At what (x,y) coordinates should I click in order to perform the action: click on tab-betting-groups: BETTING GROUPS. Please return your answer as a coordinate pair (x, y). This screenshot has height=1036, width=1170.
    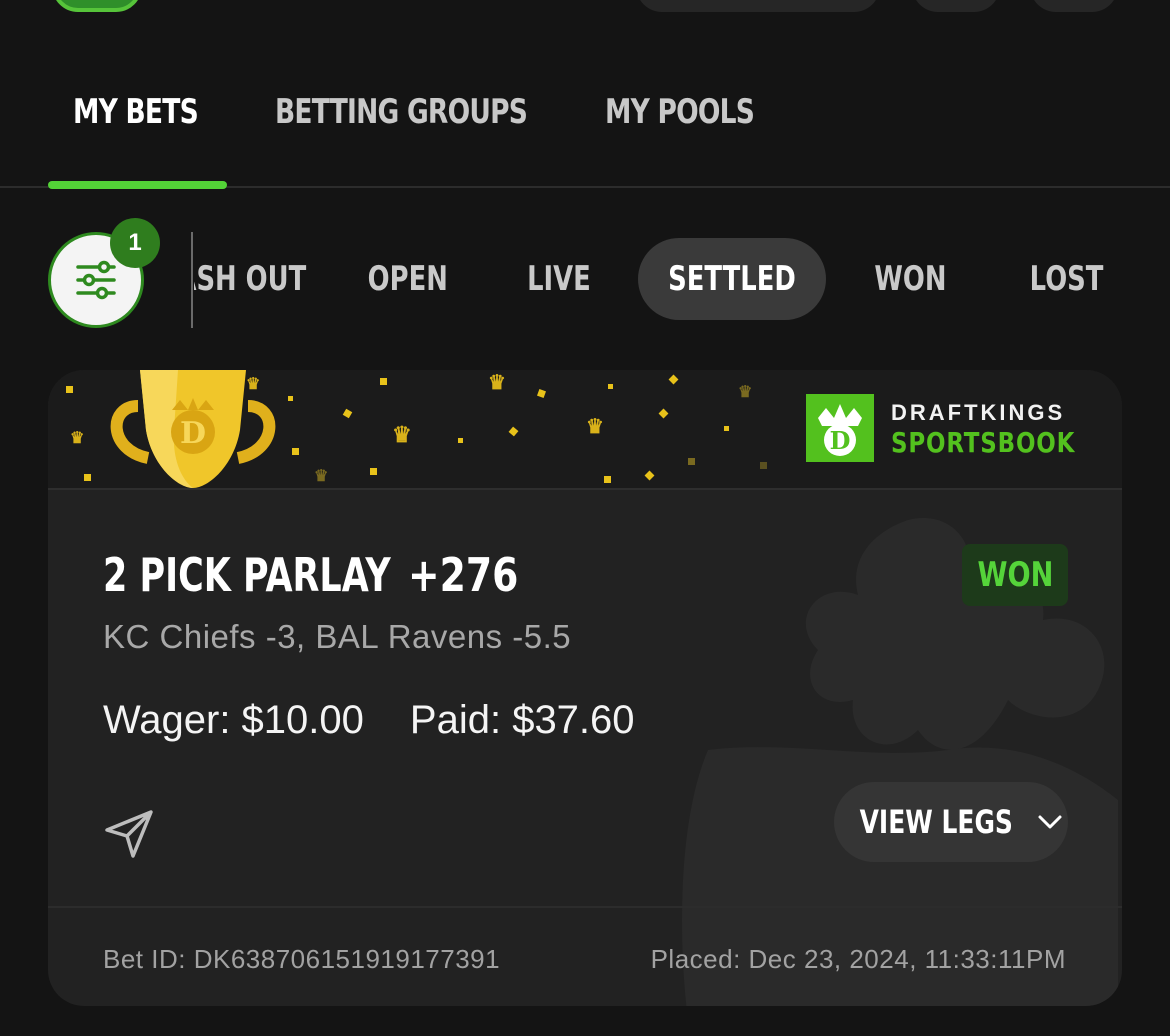
    Looking at the image, I should click on (401, 112).